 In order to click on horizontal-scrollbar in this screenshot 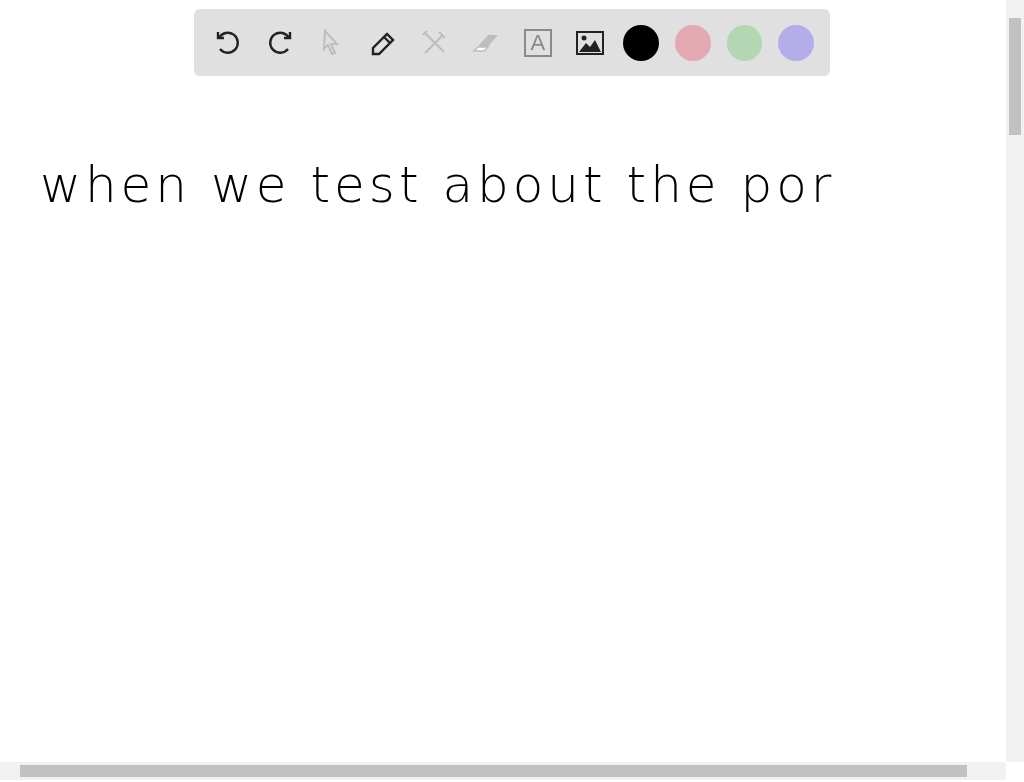, I will do `click(503, 771)`.